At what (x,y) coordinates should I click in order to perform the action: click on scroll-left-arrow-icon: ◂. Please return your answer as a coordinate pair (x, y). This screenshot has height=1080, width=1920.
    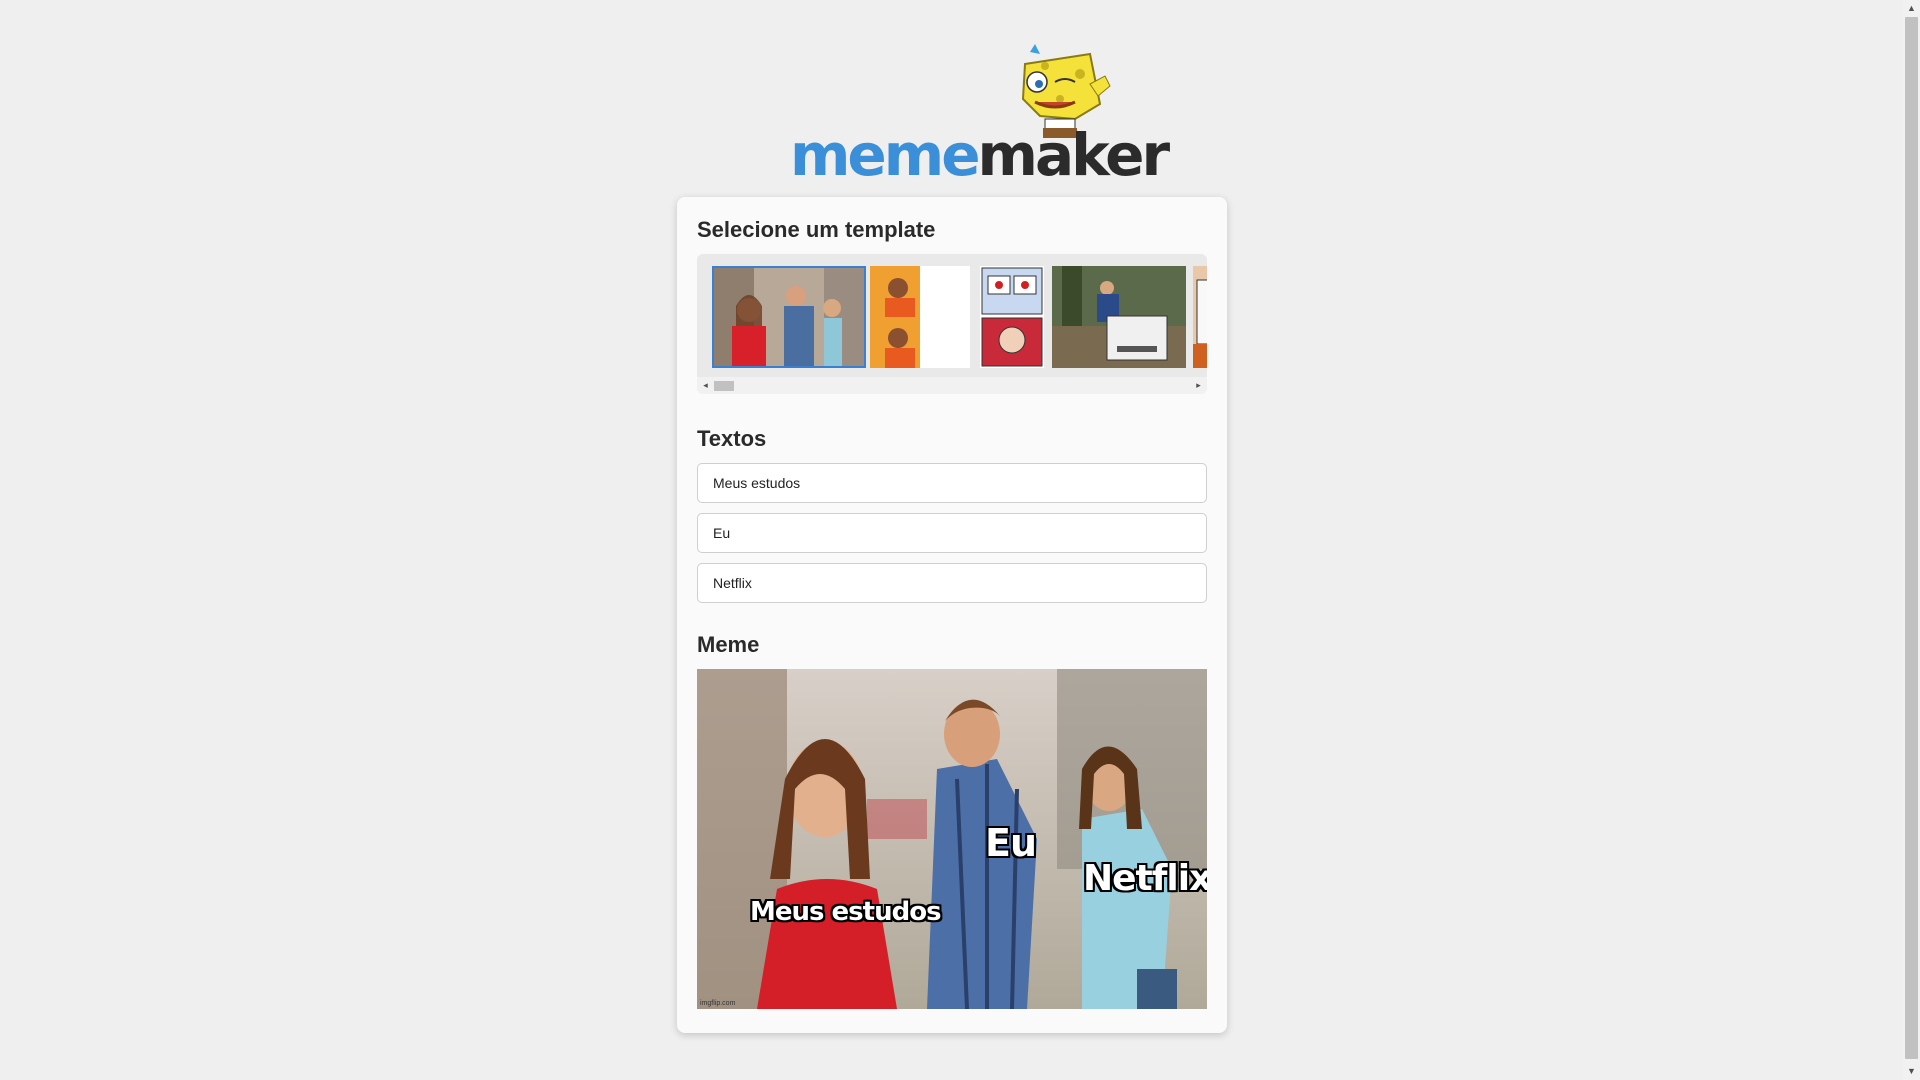
    Looking at the image, I should click on (705, 385).